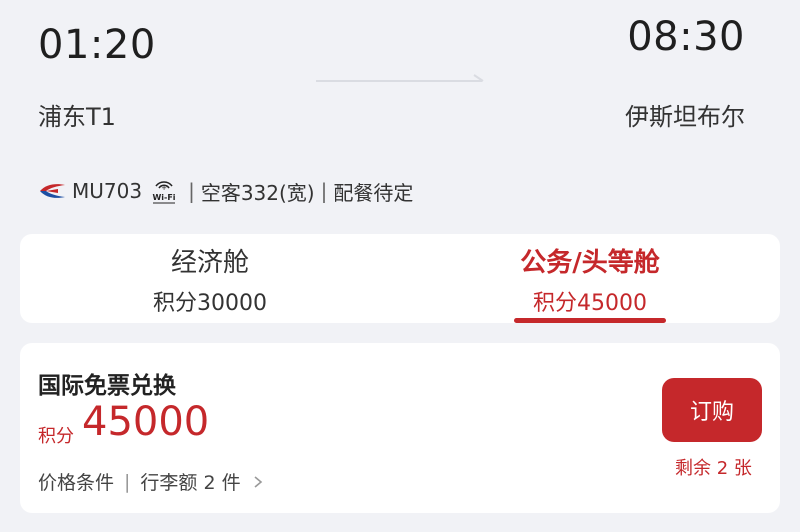  What do you see at coordinates (686, 37) in the screenshot?
I see `arrival-time: 08:30` at bounding box center [686, 37].